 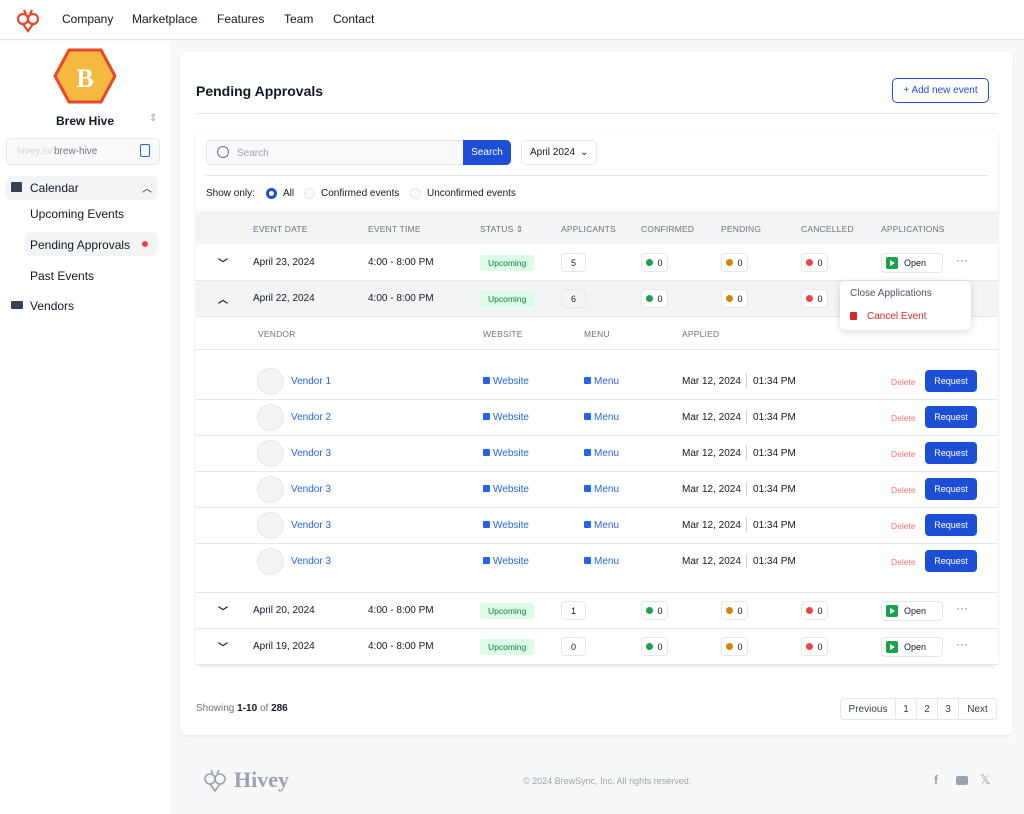 What do you see at coordinates (507, 299) in the screenshot?
I see `status-badge: Upcoming` at bounding box center [507, 299].